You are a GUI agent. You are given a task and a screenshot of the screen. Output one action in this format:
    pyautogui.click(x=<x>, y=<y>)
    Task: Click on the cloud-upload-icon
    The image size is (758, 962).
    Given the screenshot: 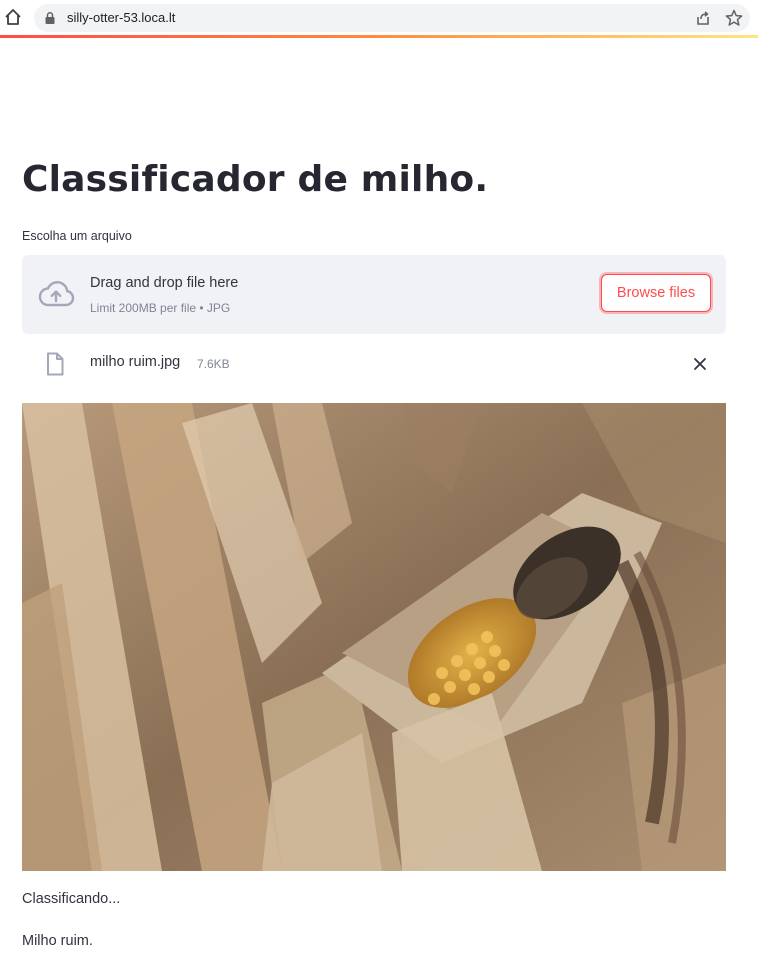 What is the action you would take?
    pyautogui.click(x=56, y=294)
    